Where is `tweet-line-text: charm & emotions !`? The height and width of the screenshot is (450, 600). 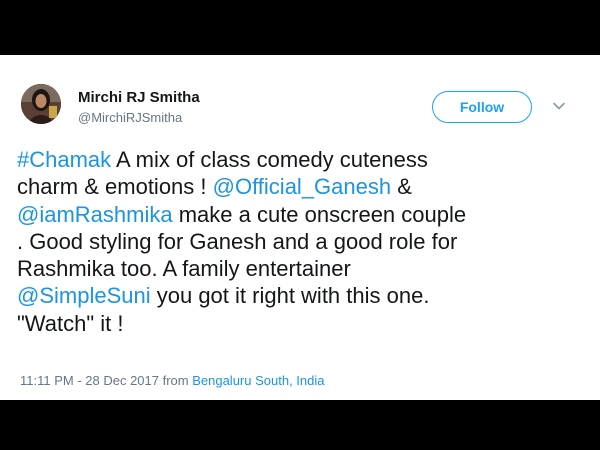 tweet-line-text: charm & emotions ! is located at coordinates (115, 187).